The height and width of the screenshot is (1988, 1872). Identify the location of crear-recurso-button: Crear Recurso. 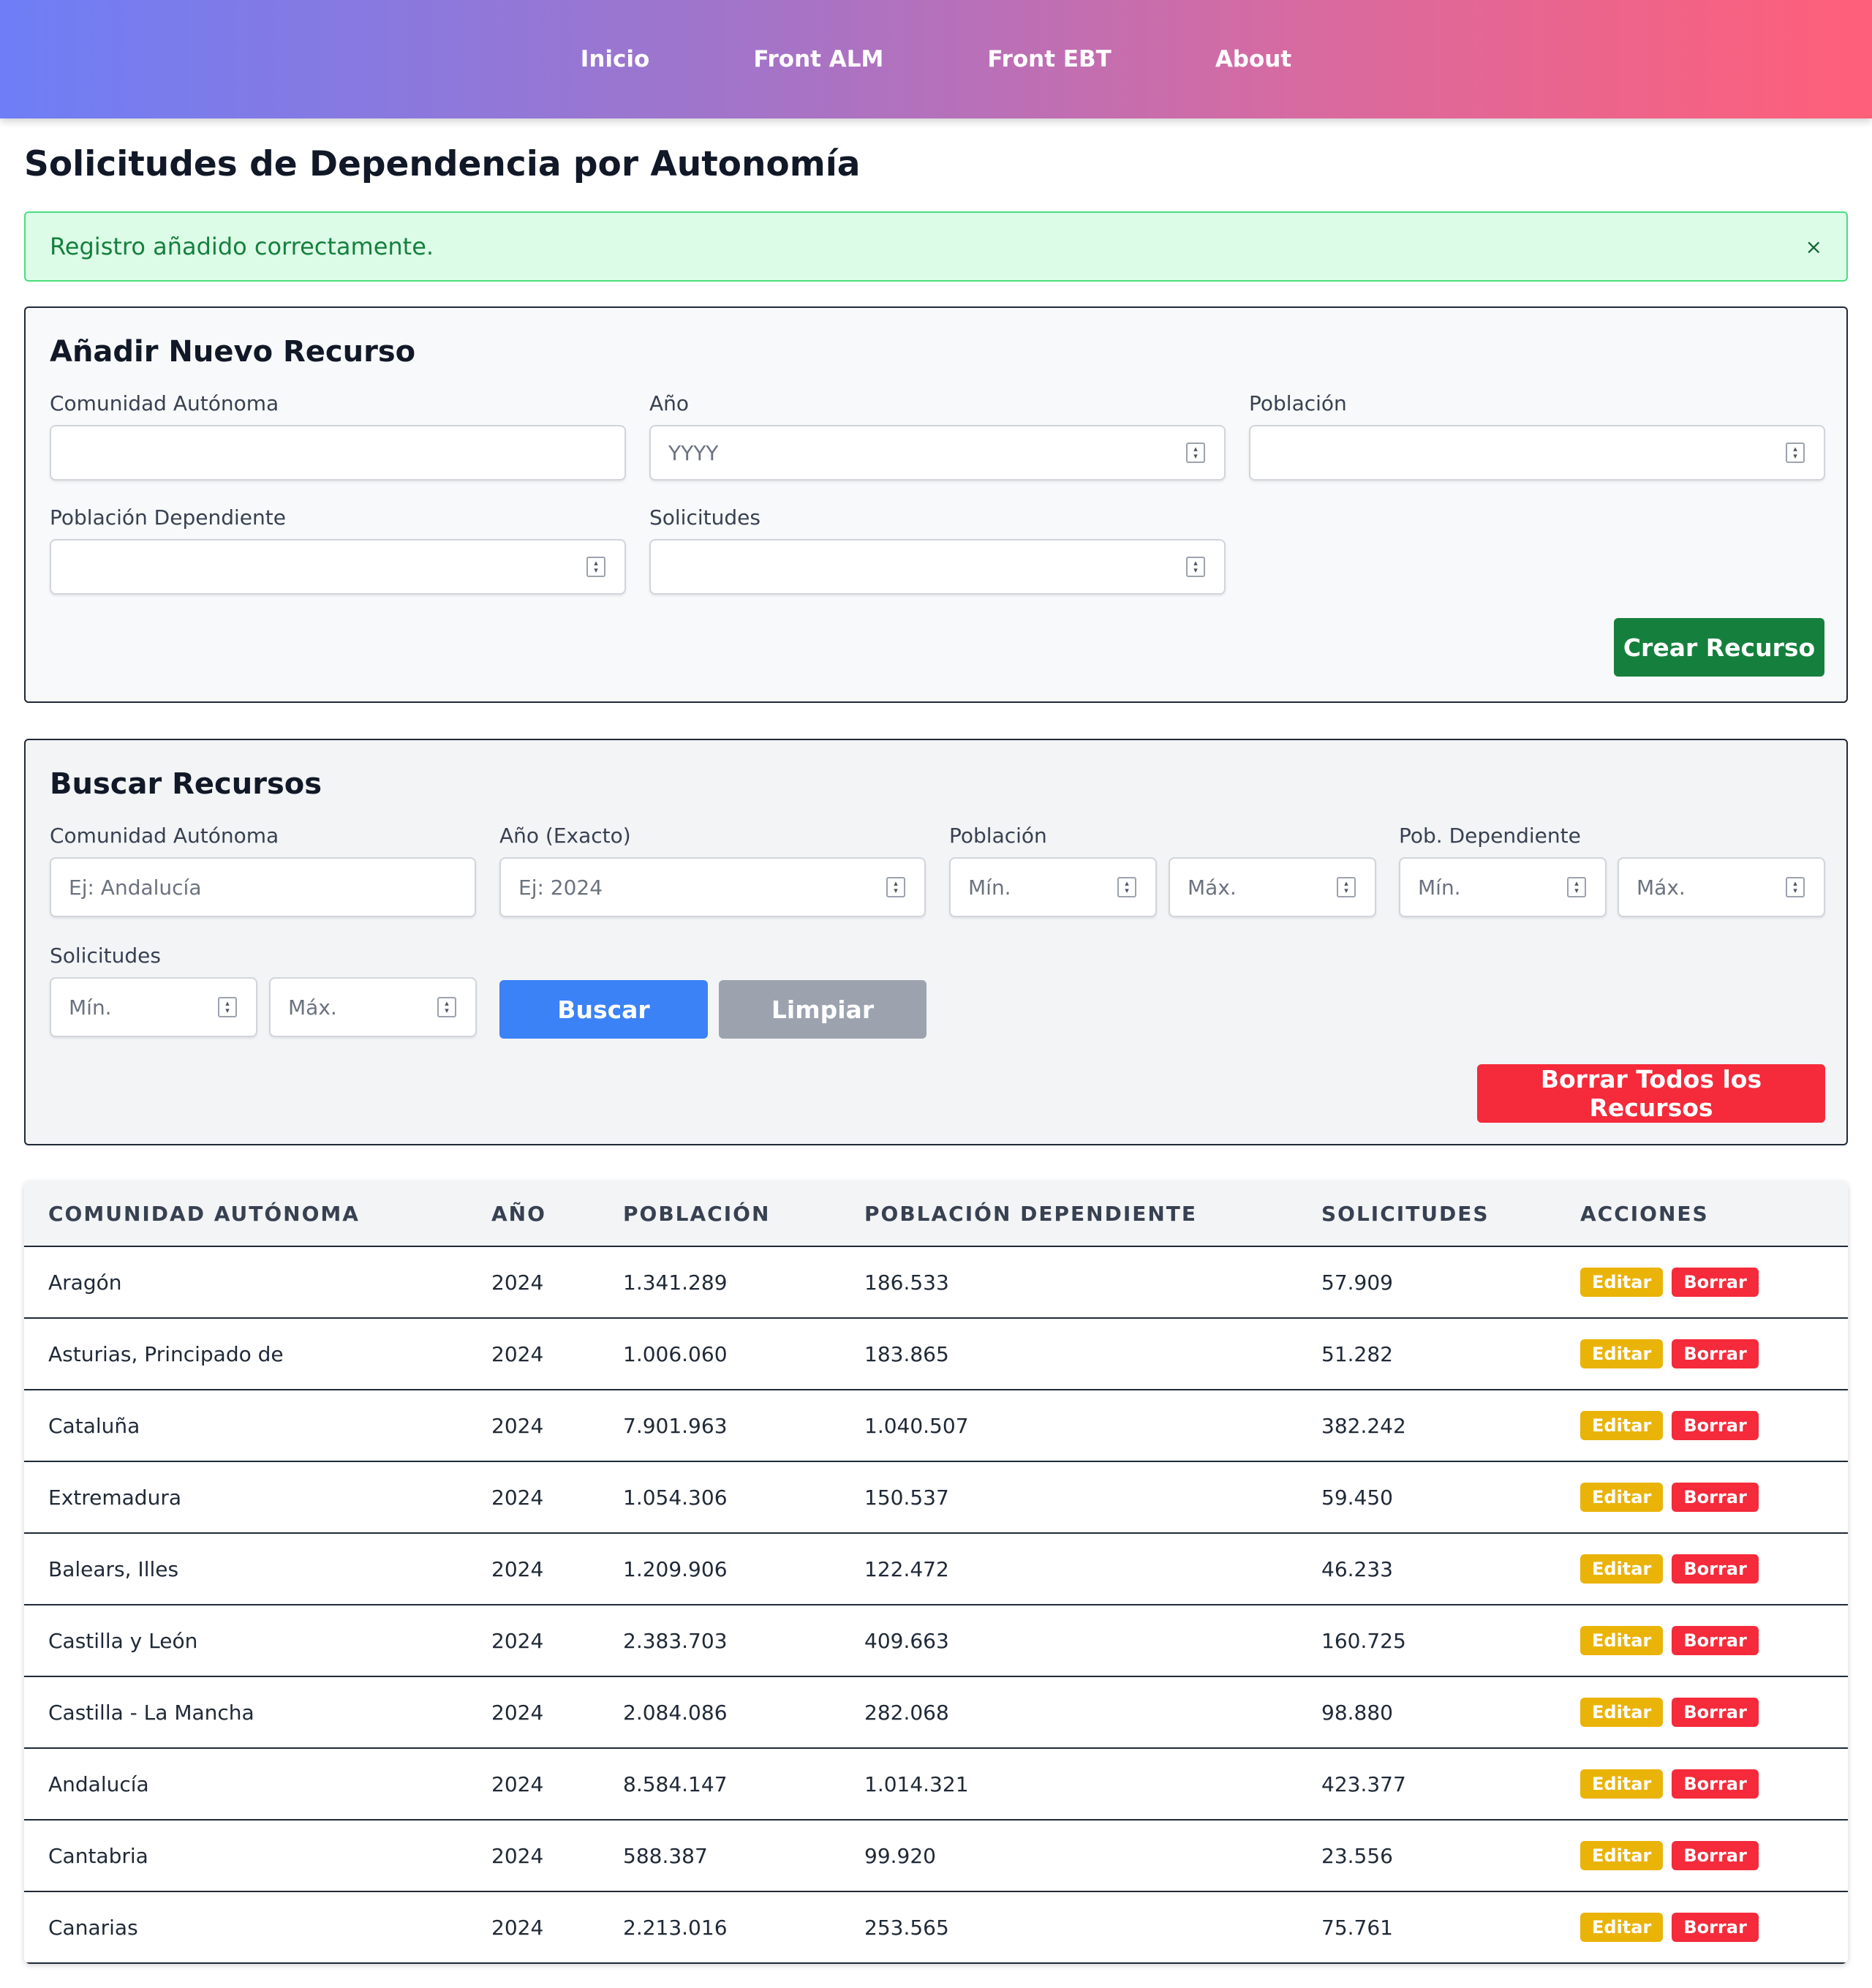
(1719, 647).